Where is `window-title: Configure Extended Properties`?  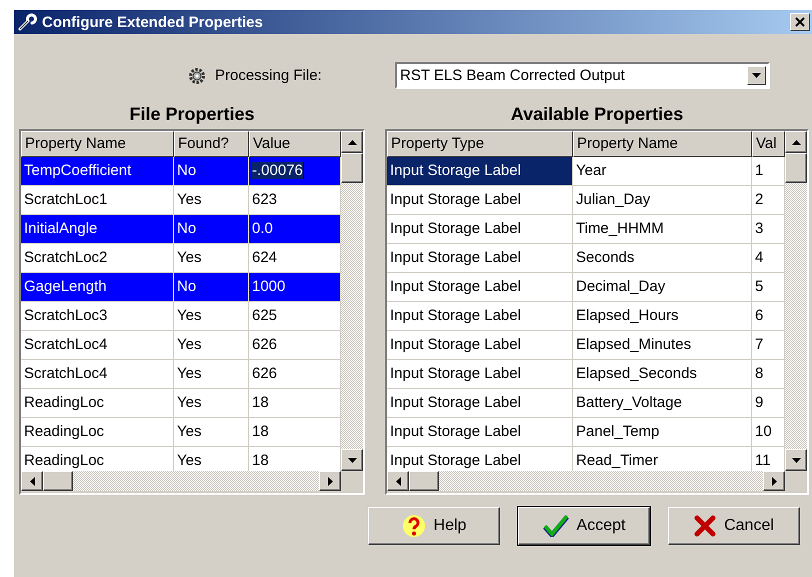
window-title: Configure Extended Properties is located at coordinates (153, 22).